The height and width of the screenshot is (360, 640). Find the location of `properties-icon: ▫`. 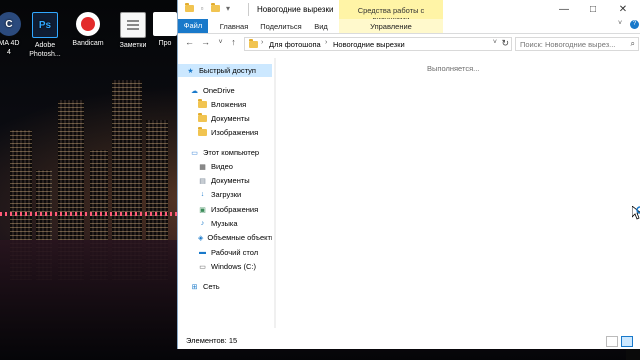

properties-icon: ▫ is located at coordinates (202, 8).